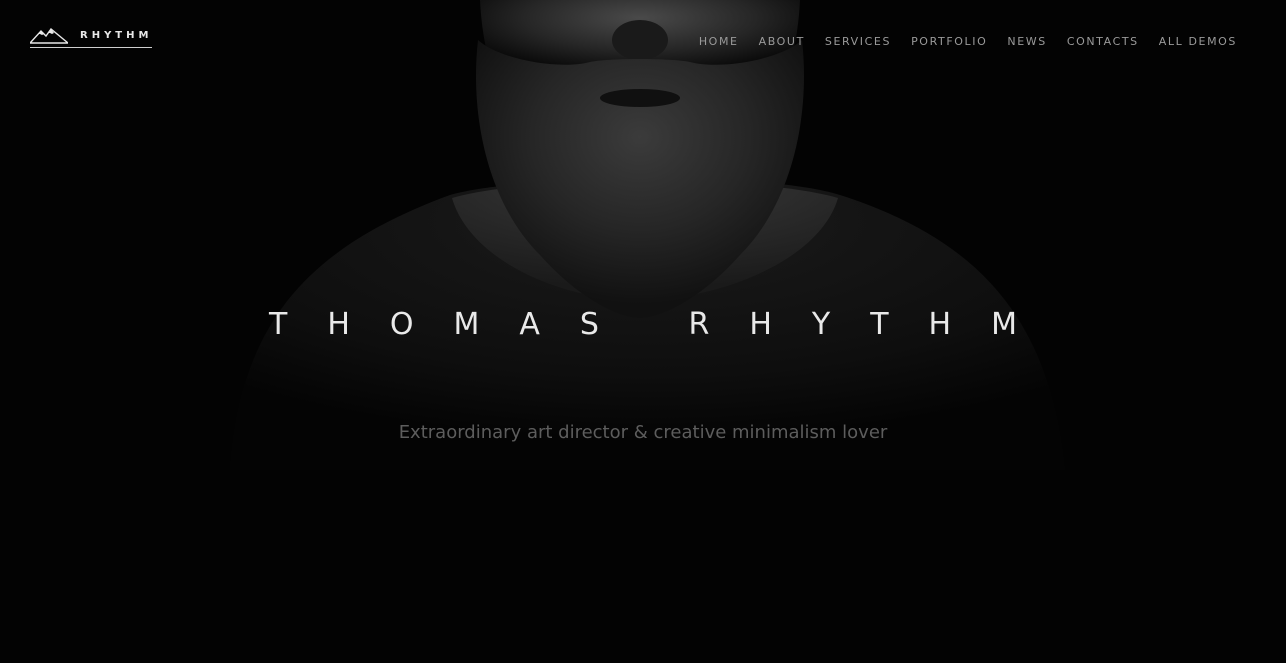  Describe the element at coordinates (782, 42) in the screenshot. I see `nav-item-about: ABOUT` at that location.